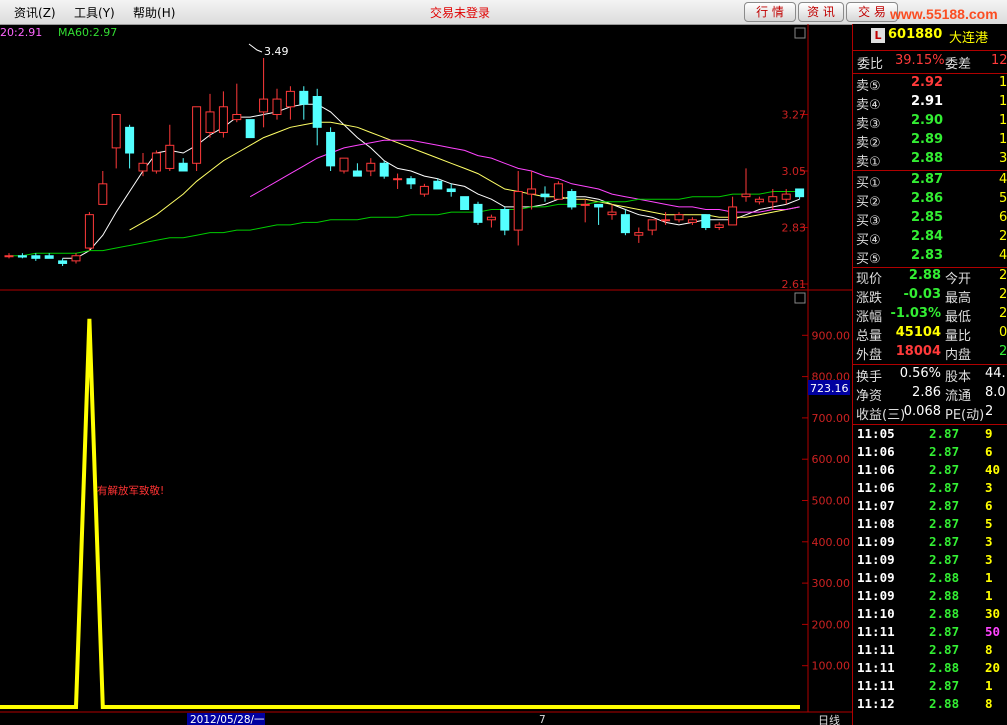 The image size is (1007, 725). I want to click on stat-value: 45104, so click(918, 332).